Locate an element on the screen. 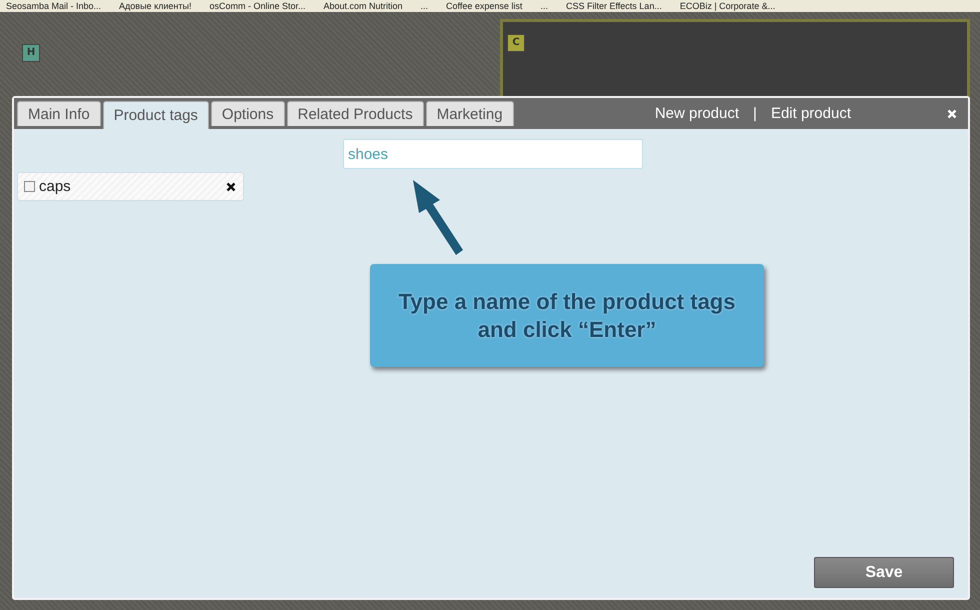 The image size is (980, 610). letter-badge: H is located at coordinates (31, 53).